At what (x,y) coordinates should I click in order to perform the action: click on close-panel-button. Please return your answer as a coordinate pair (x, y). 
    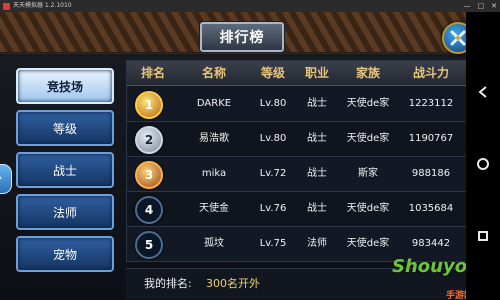
    Looking at the image, I should click on (454, 38).